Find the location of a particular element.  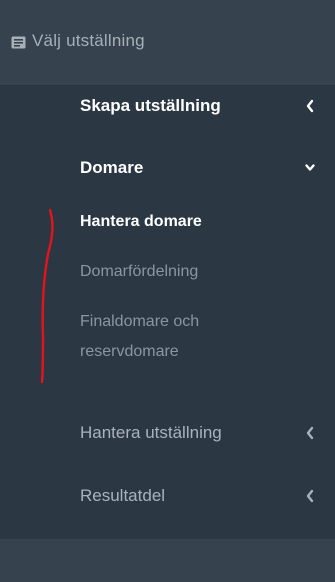

red-annotation-line is located at coordinates (47, 296).